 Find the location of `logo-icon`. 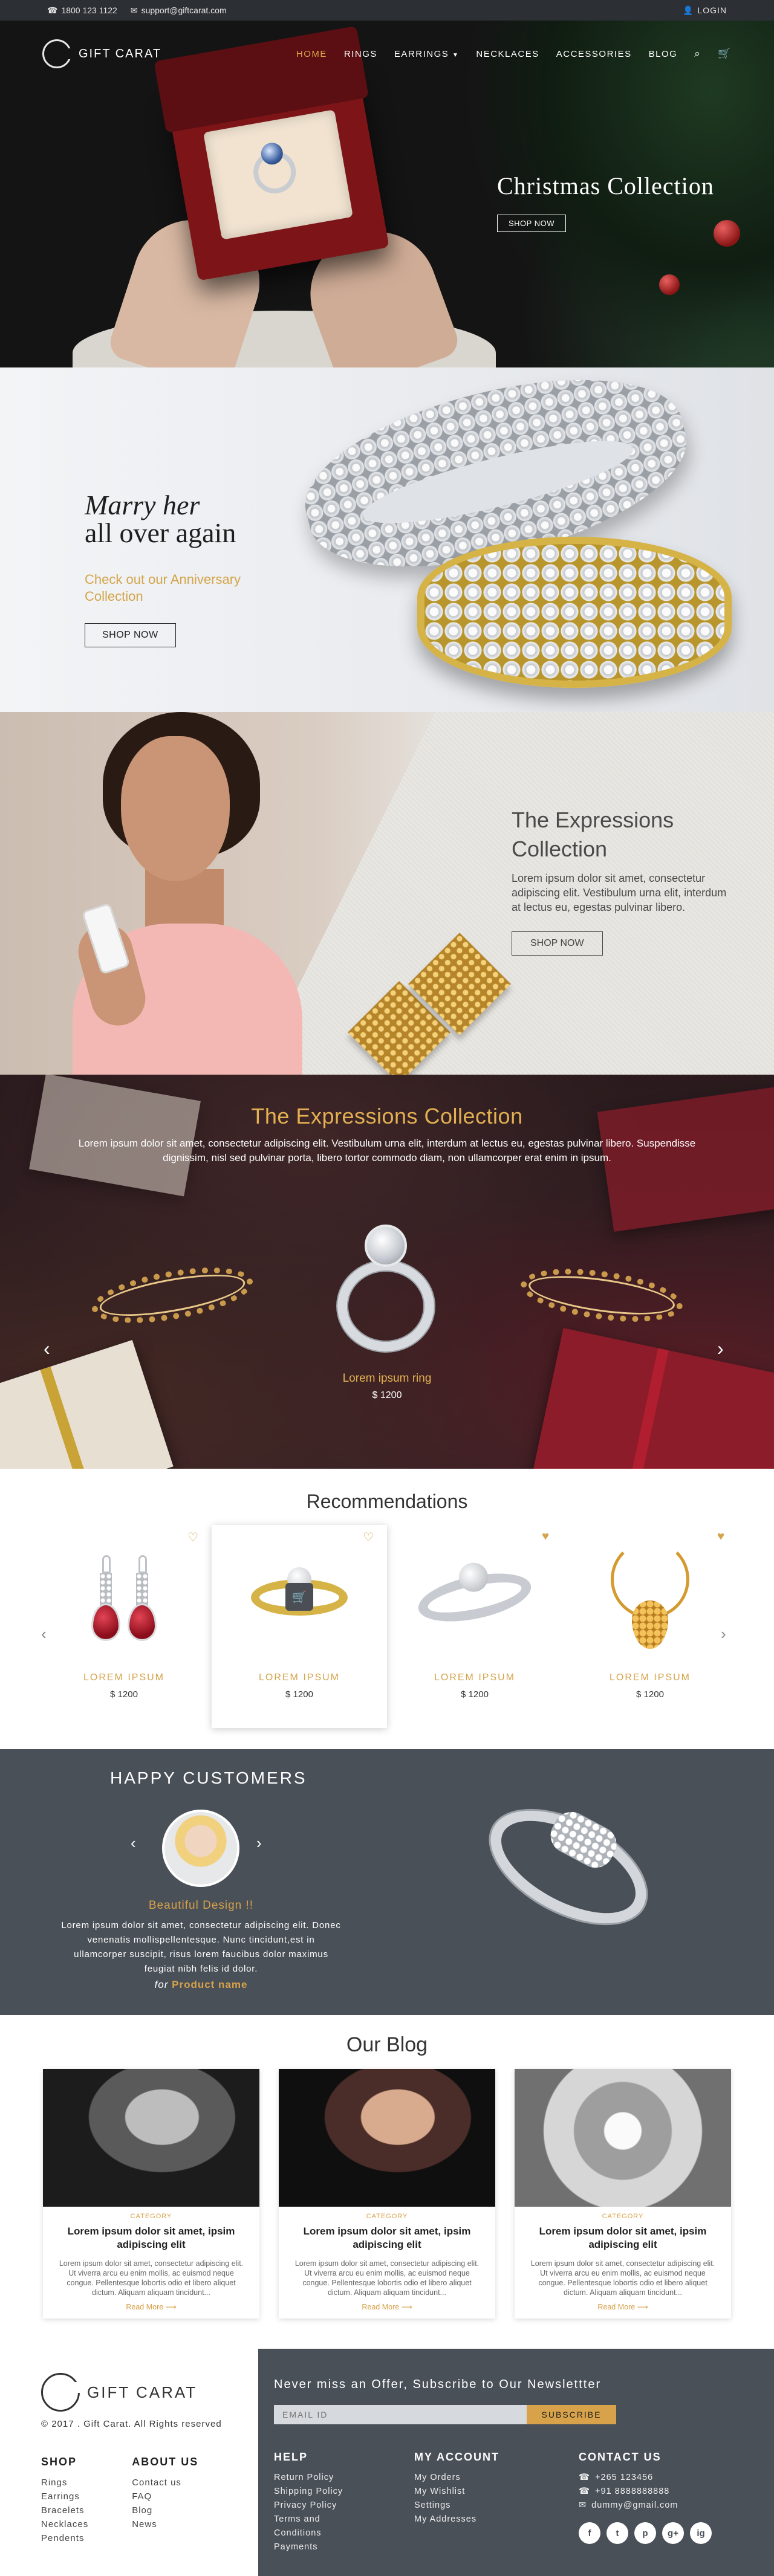

logo-icon is located at coordinates (60, 2392).